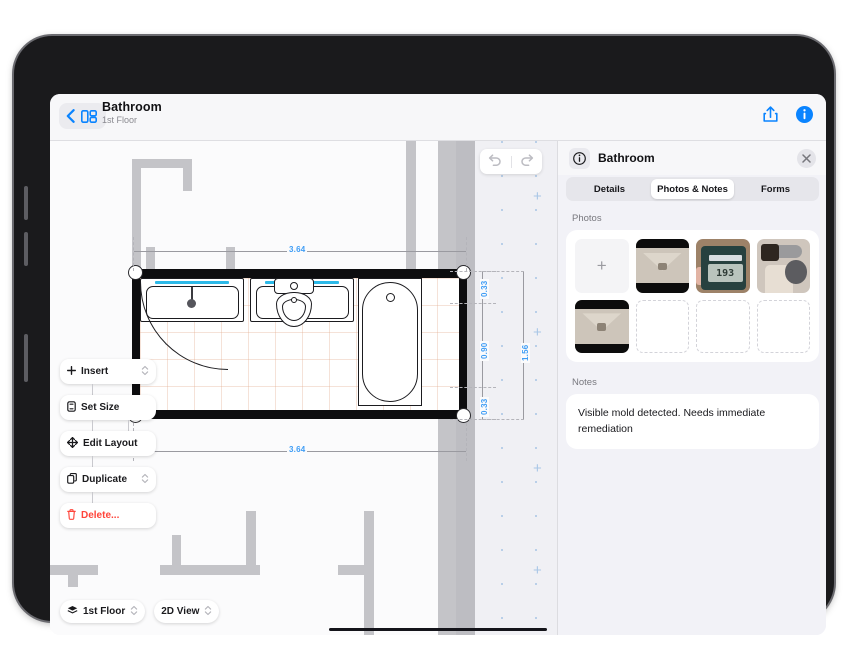 The image size is (848, 657). Describe the element at coordinates (297, 449) in the screenshot. I see `dim-label-bottom-width: 3.64` at that location.